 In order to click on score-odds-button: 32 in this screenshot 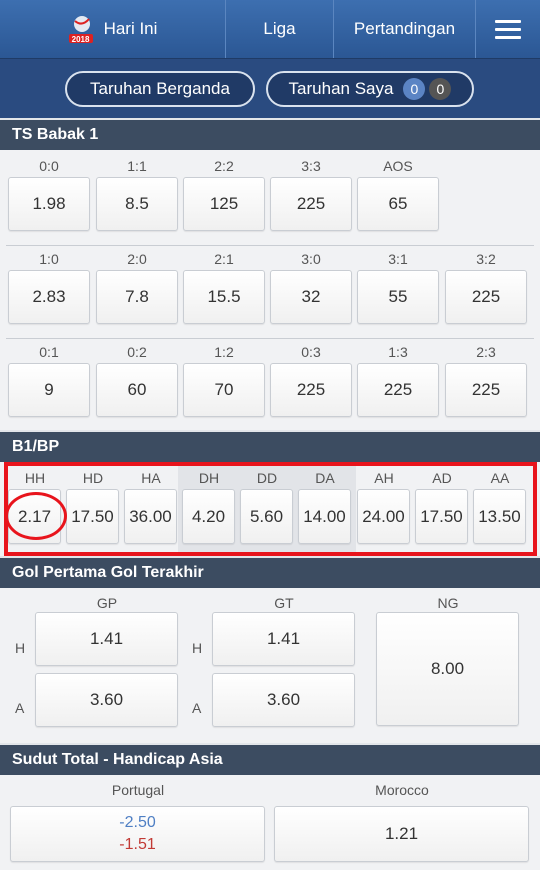, I will do `click(311, 297)`.